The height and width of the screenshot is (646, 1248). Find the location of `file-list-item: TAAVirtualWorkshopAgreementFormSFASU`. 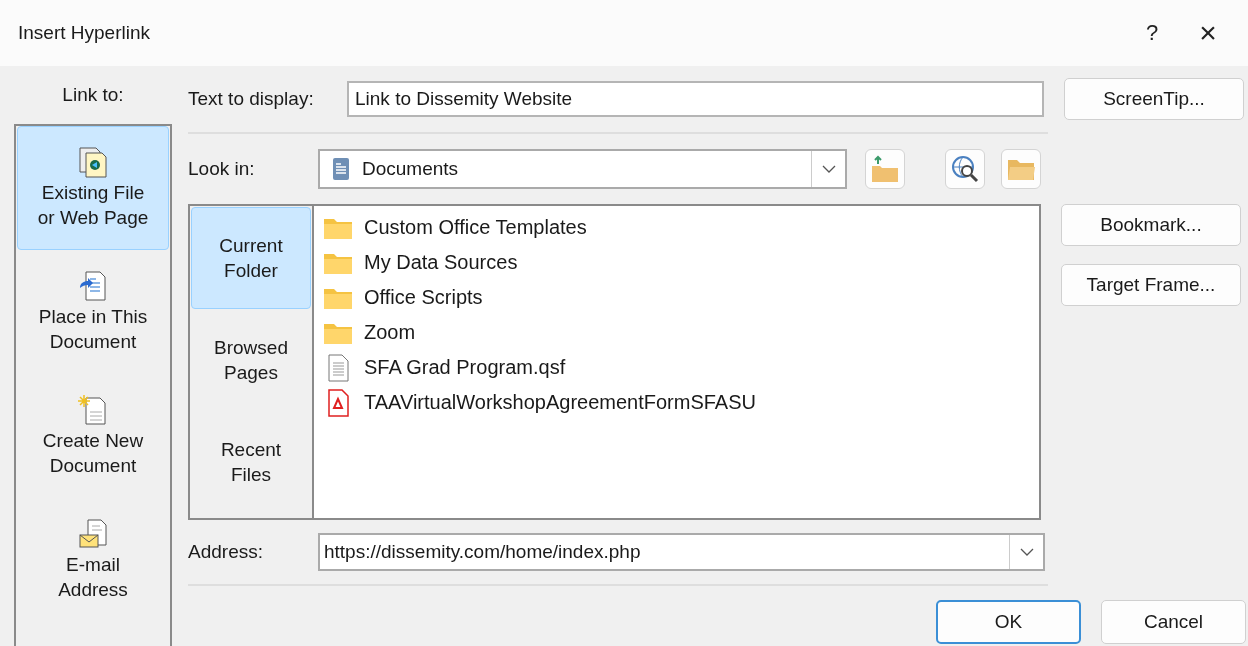

file-list-item: TAAVirtualWorkshopAgreementFormSFASU is located at coordinates (676, 402).